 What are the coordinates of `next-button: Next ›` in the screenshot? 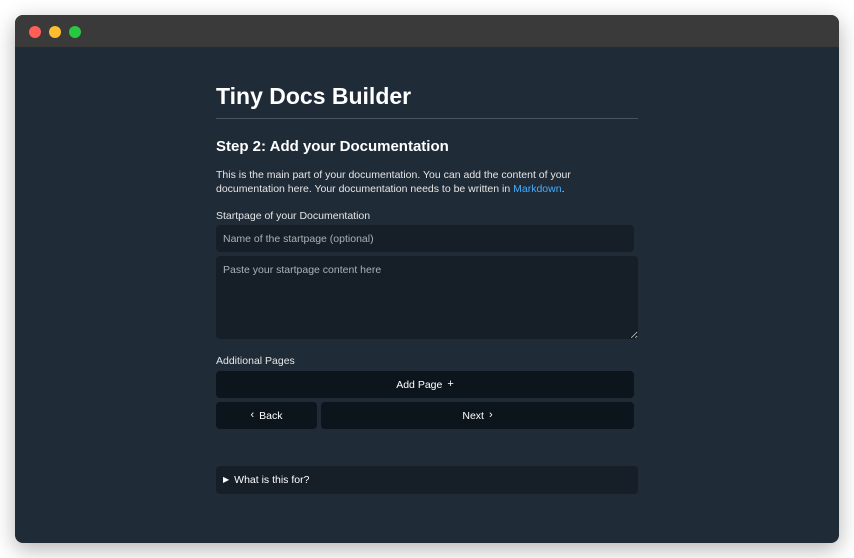 It's located at (477, 415).